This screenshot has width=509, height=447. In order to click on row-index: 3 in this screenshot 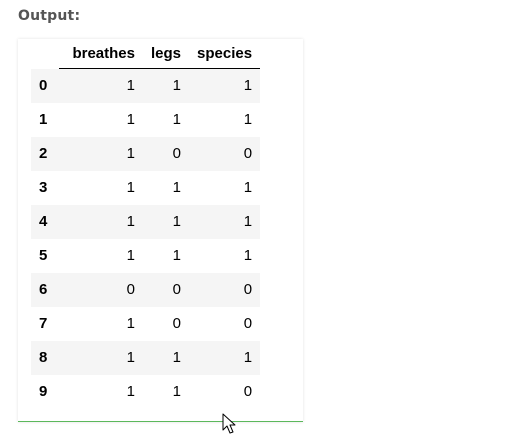, I will do `click(43, 187)`.